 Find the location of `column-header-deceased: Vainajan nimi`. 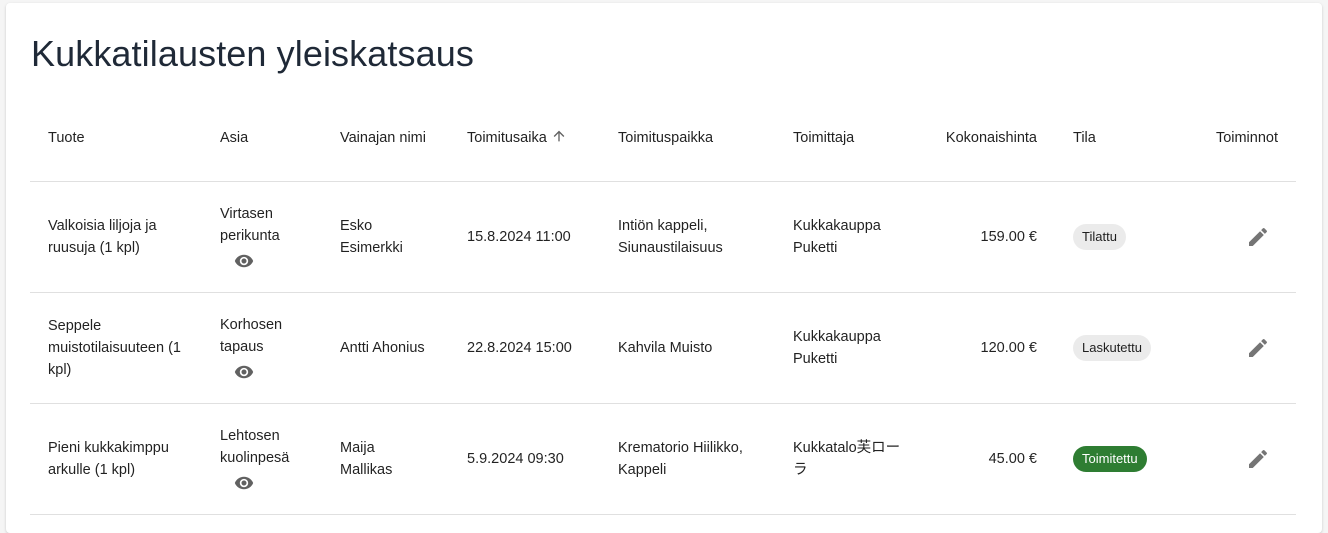

column-header-deceased: Vainajan nimi is located at coordinates (385, 139).